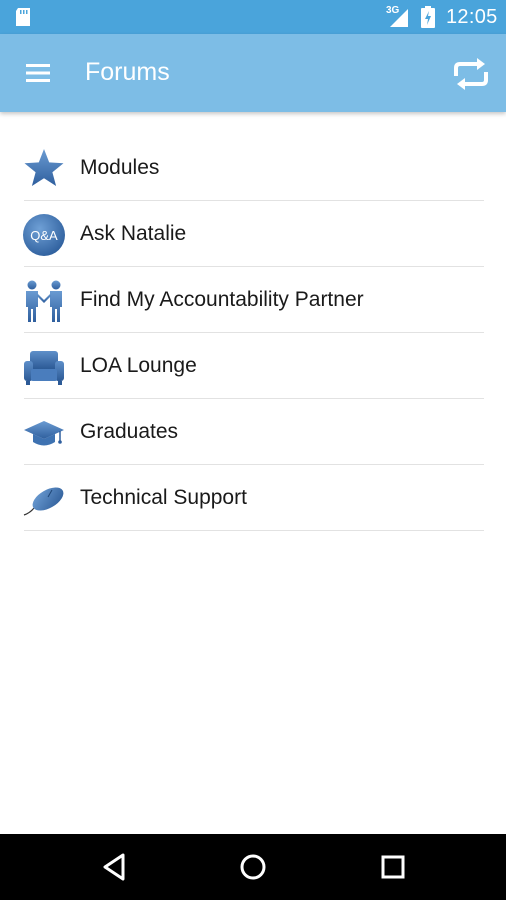  I want to click on forum-item-label: Graduates, so click(129, 431).